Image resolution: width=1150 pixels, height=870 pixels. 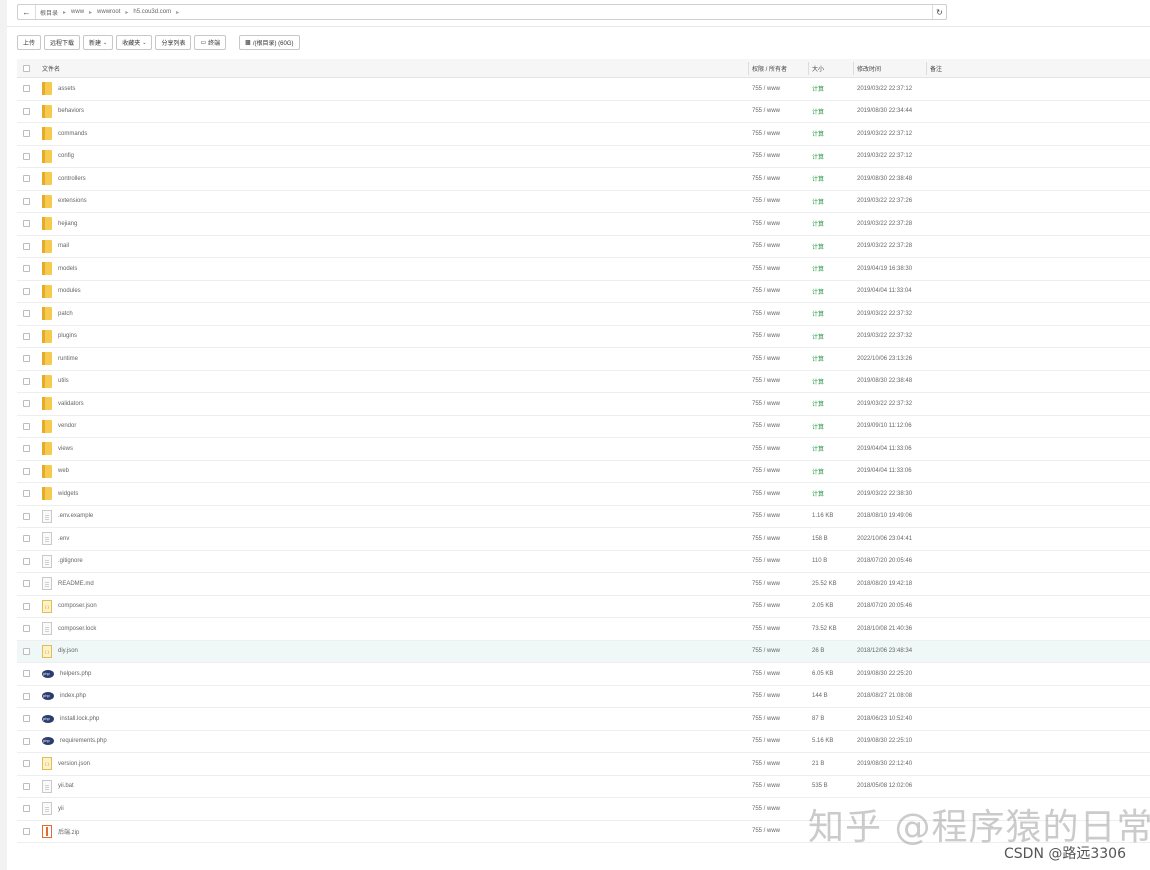 What do you see at coordinates (392, 584) in the screenshot?
I see `file-name-cell: README.md` at bounding box center [392, 584].